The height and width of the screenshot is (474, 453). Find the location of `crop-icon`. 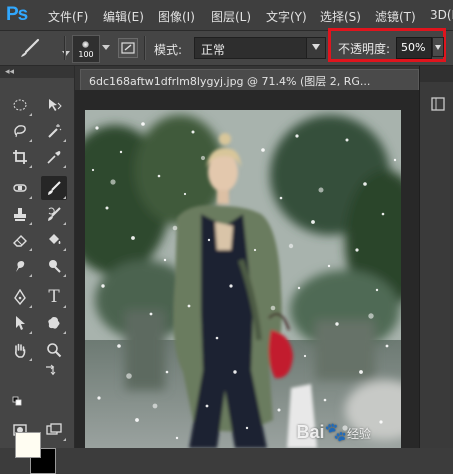

crop-icon is located at coordinates (20, 157).